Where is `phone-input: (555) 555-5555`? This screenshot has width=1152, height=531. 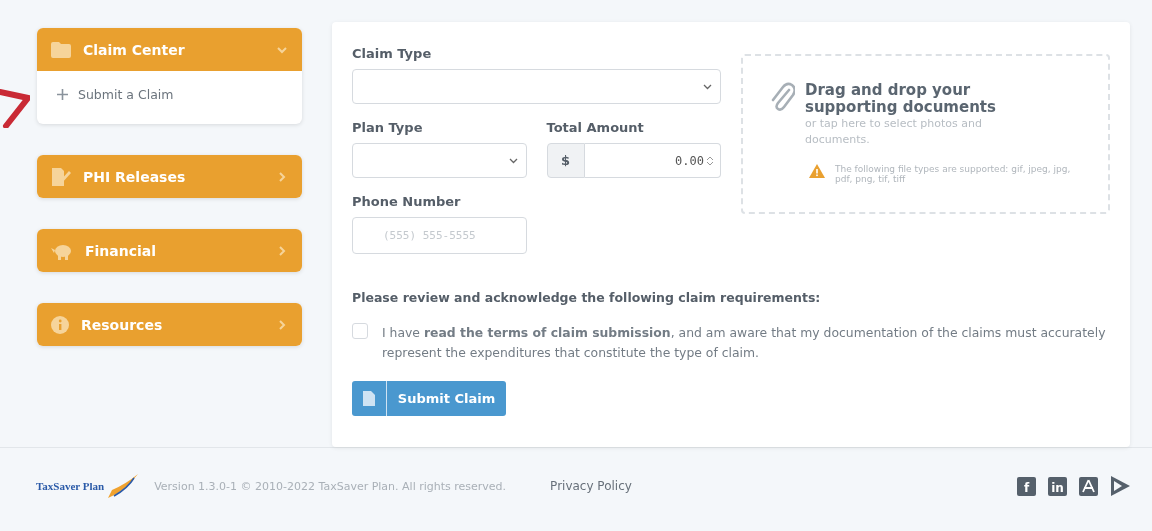 phone-input: (555) 555-5555 is located at coordinates (439, 235).